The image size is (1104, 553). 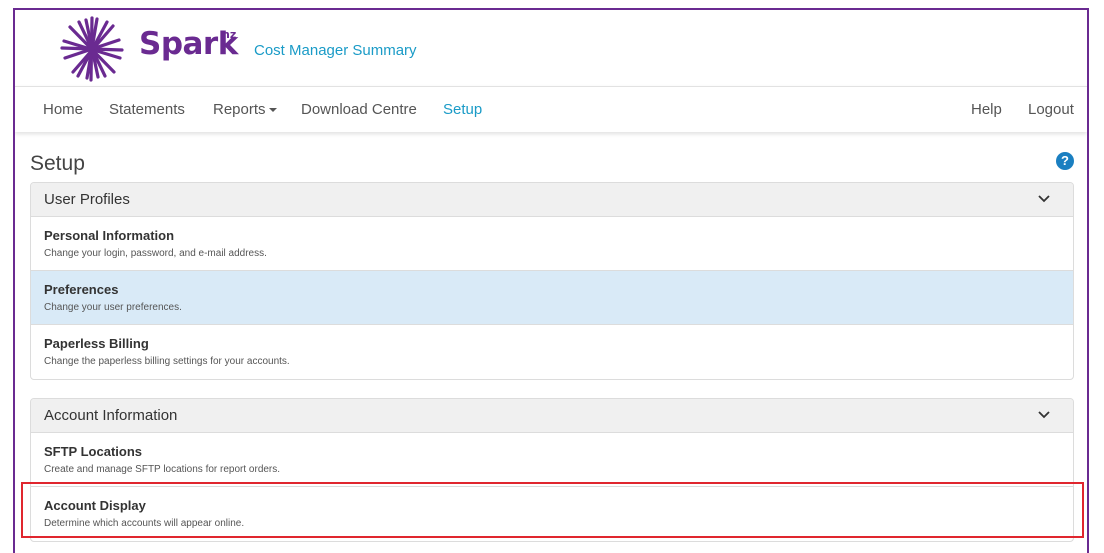 What do you see at coordinates (93, 451) in the screenshot?
I see `item-title: SFTP Locations` at bounding box center [93, 451].